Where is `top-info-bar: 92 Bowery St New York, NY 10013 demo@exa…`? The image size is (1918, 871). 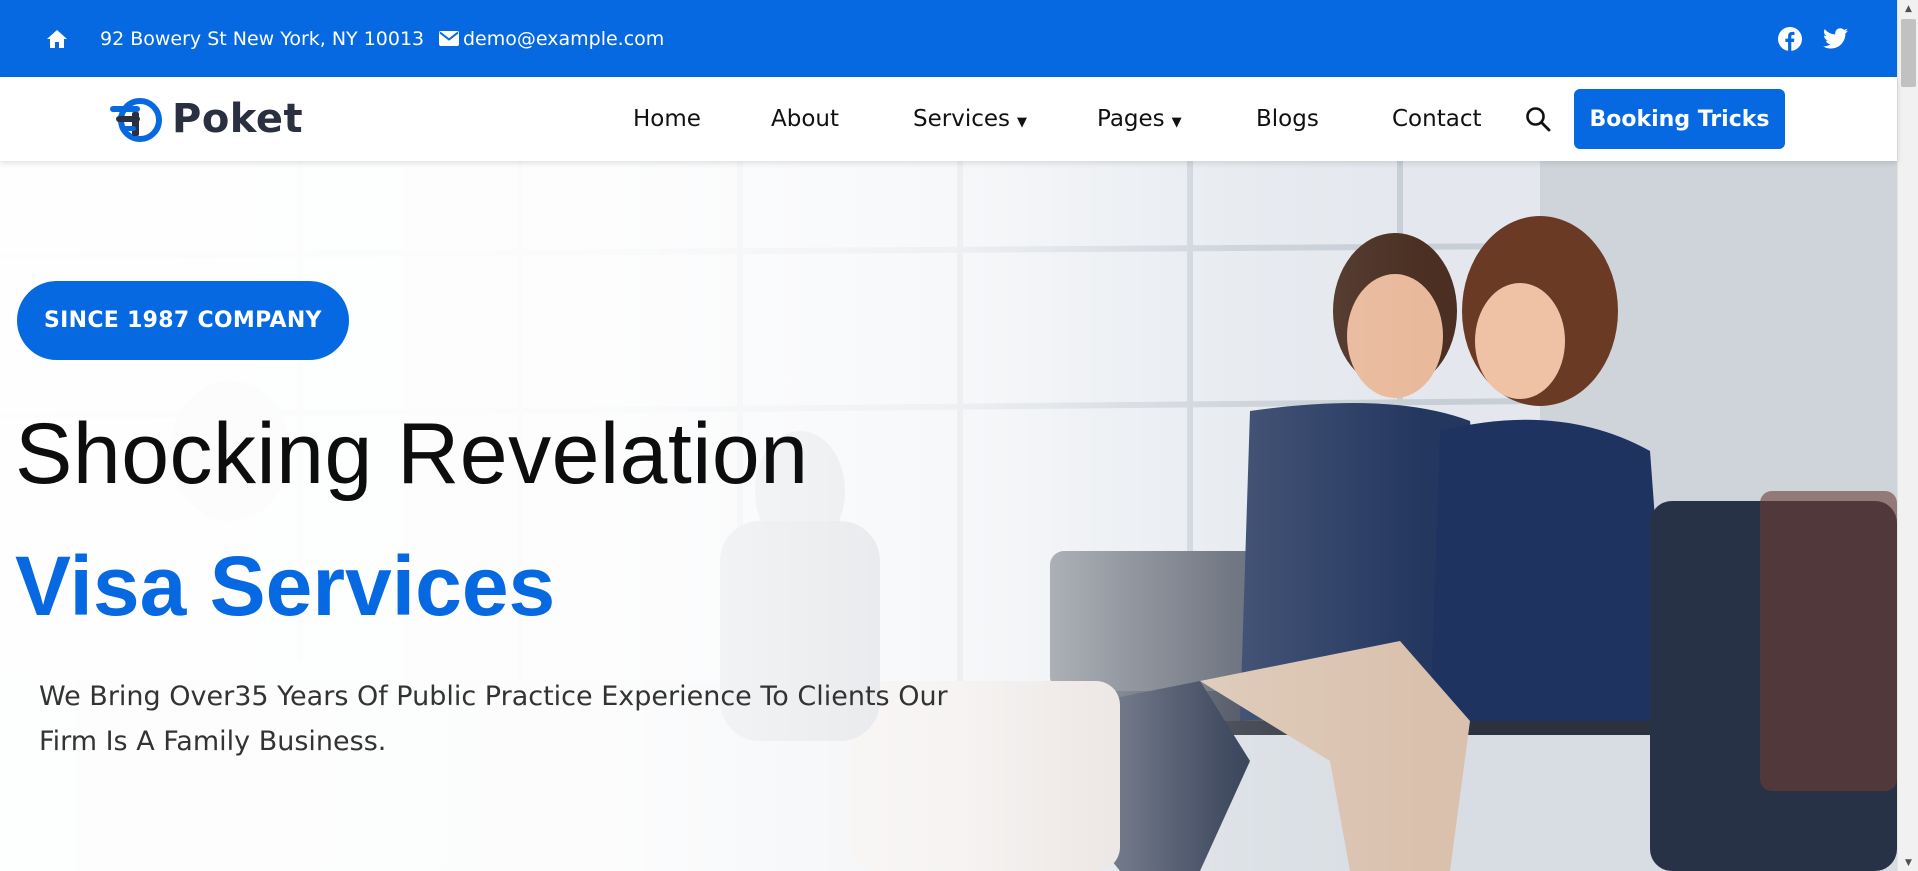 top-info-bar: 92 Bowery St New York, NY 10013 demo@exa… is located at coordinates (948, 38).